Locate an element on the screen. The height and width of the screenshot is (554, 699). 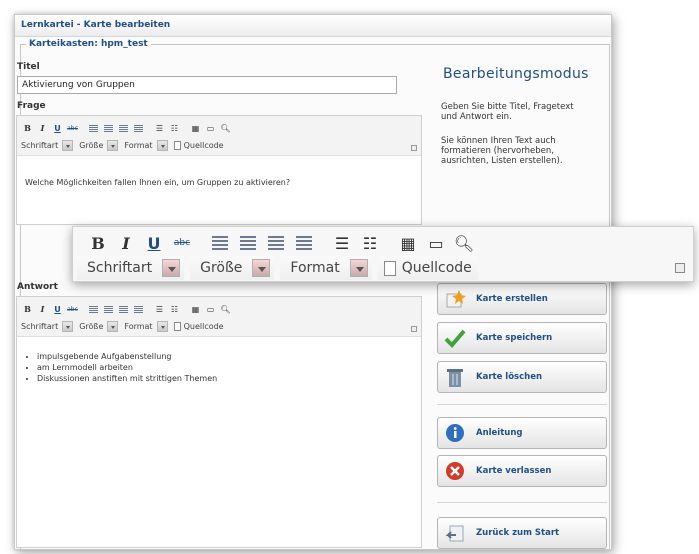
close-icon is located at coordinates (455, 471).